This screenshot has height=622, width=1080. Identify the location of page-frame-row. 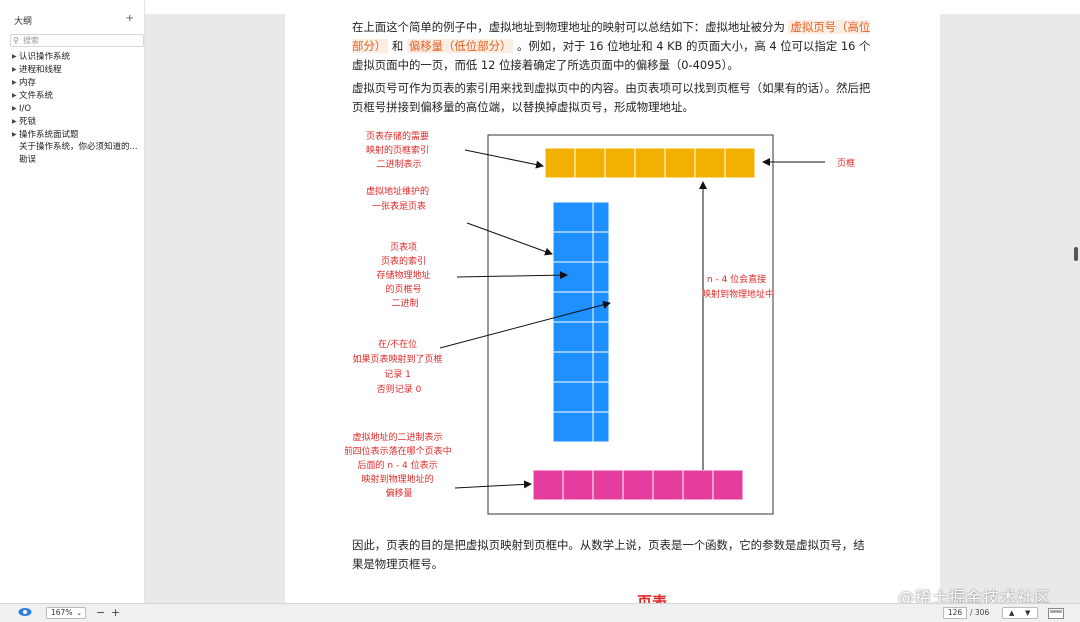
(650, 163).